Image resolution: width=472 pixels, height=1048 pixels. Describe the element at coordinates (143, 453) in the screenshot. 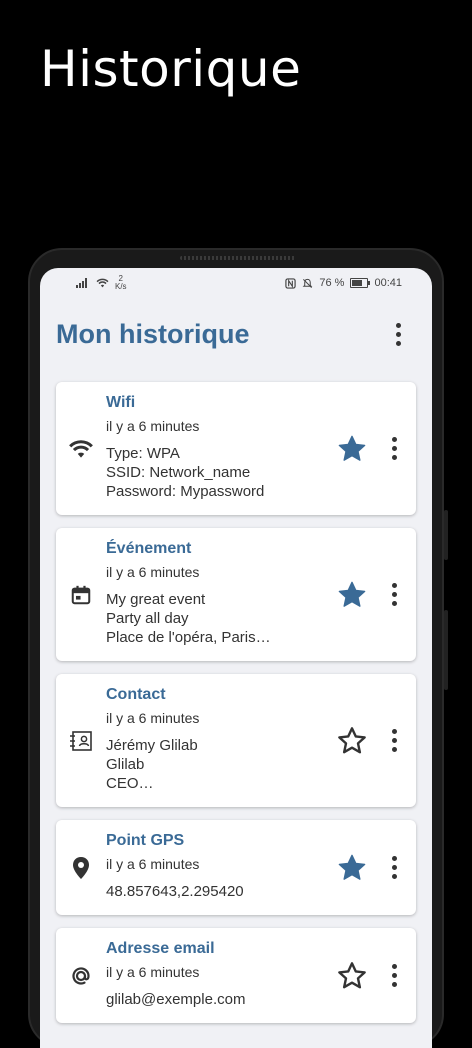

I see `history-item-line: Type: WPA` at that location.